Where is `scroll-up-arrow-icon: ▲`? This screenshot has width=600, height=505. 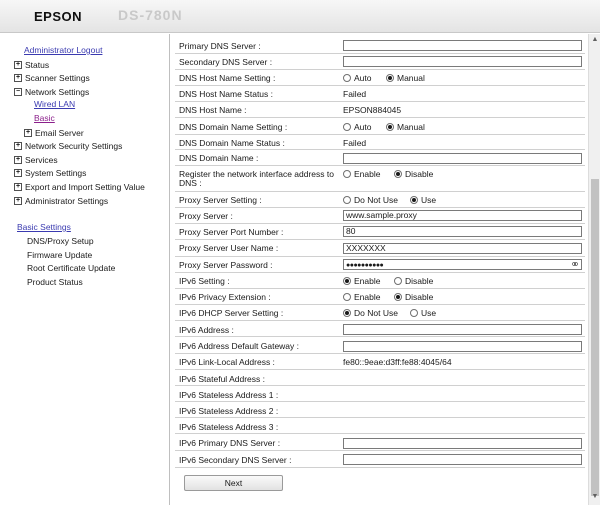 scroll-up-arrow-icon: ▲ is located at coordinates (595, 40).